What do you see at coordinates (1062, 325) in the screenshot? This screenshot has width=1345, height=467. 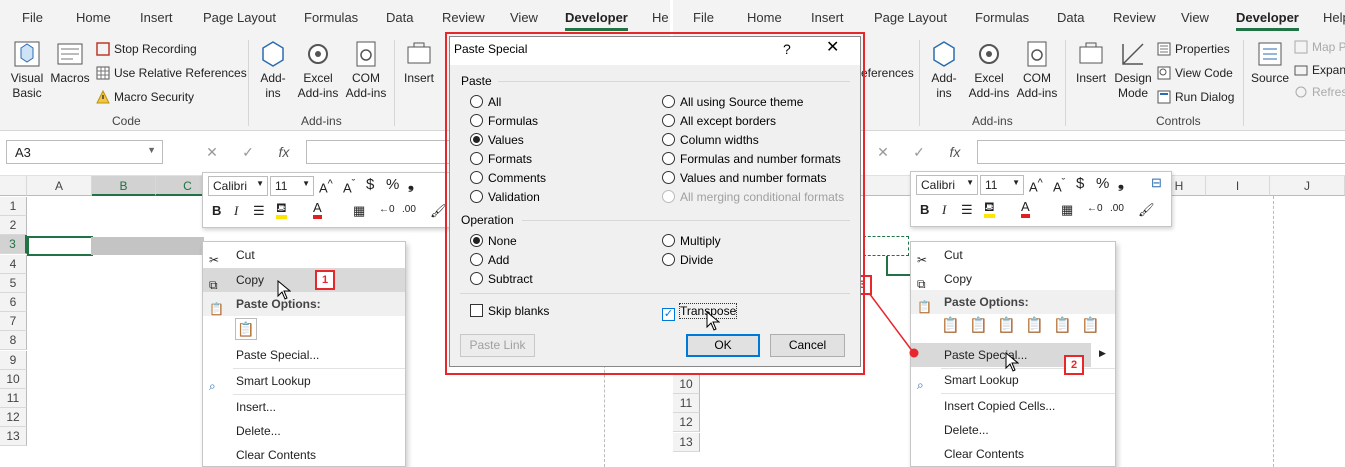 I see `paste-formatting-icon: 📋` at bounding box center [1062, 325].